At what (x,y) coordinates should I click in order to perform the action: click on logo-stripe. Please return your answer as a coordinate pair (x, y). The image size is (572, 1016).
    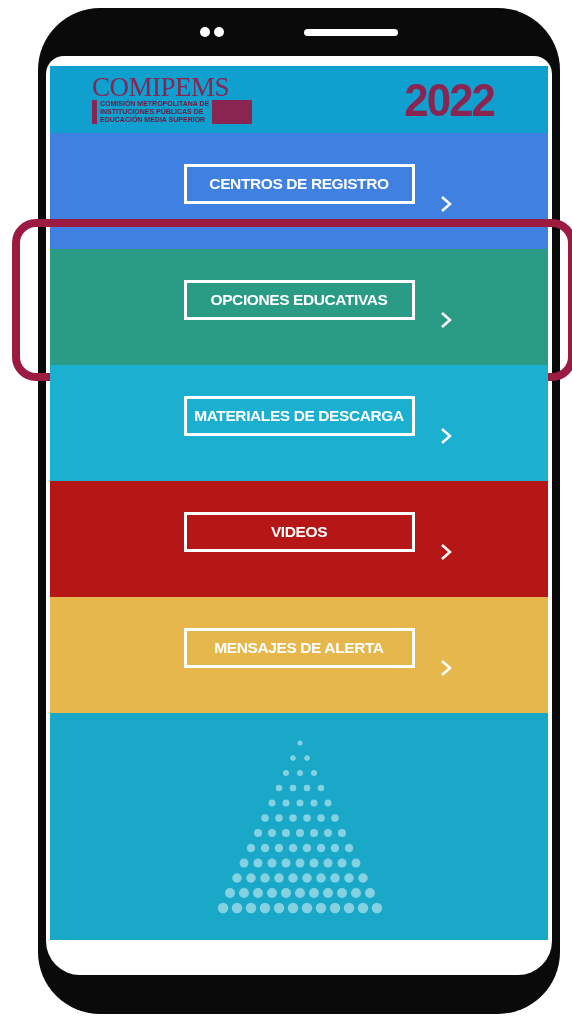
    Looking at the image, I should click on (94, 112).